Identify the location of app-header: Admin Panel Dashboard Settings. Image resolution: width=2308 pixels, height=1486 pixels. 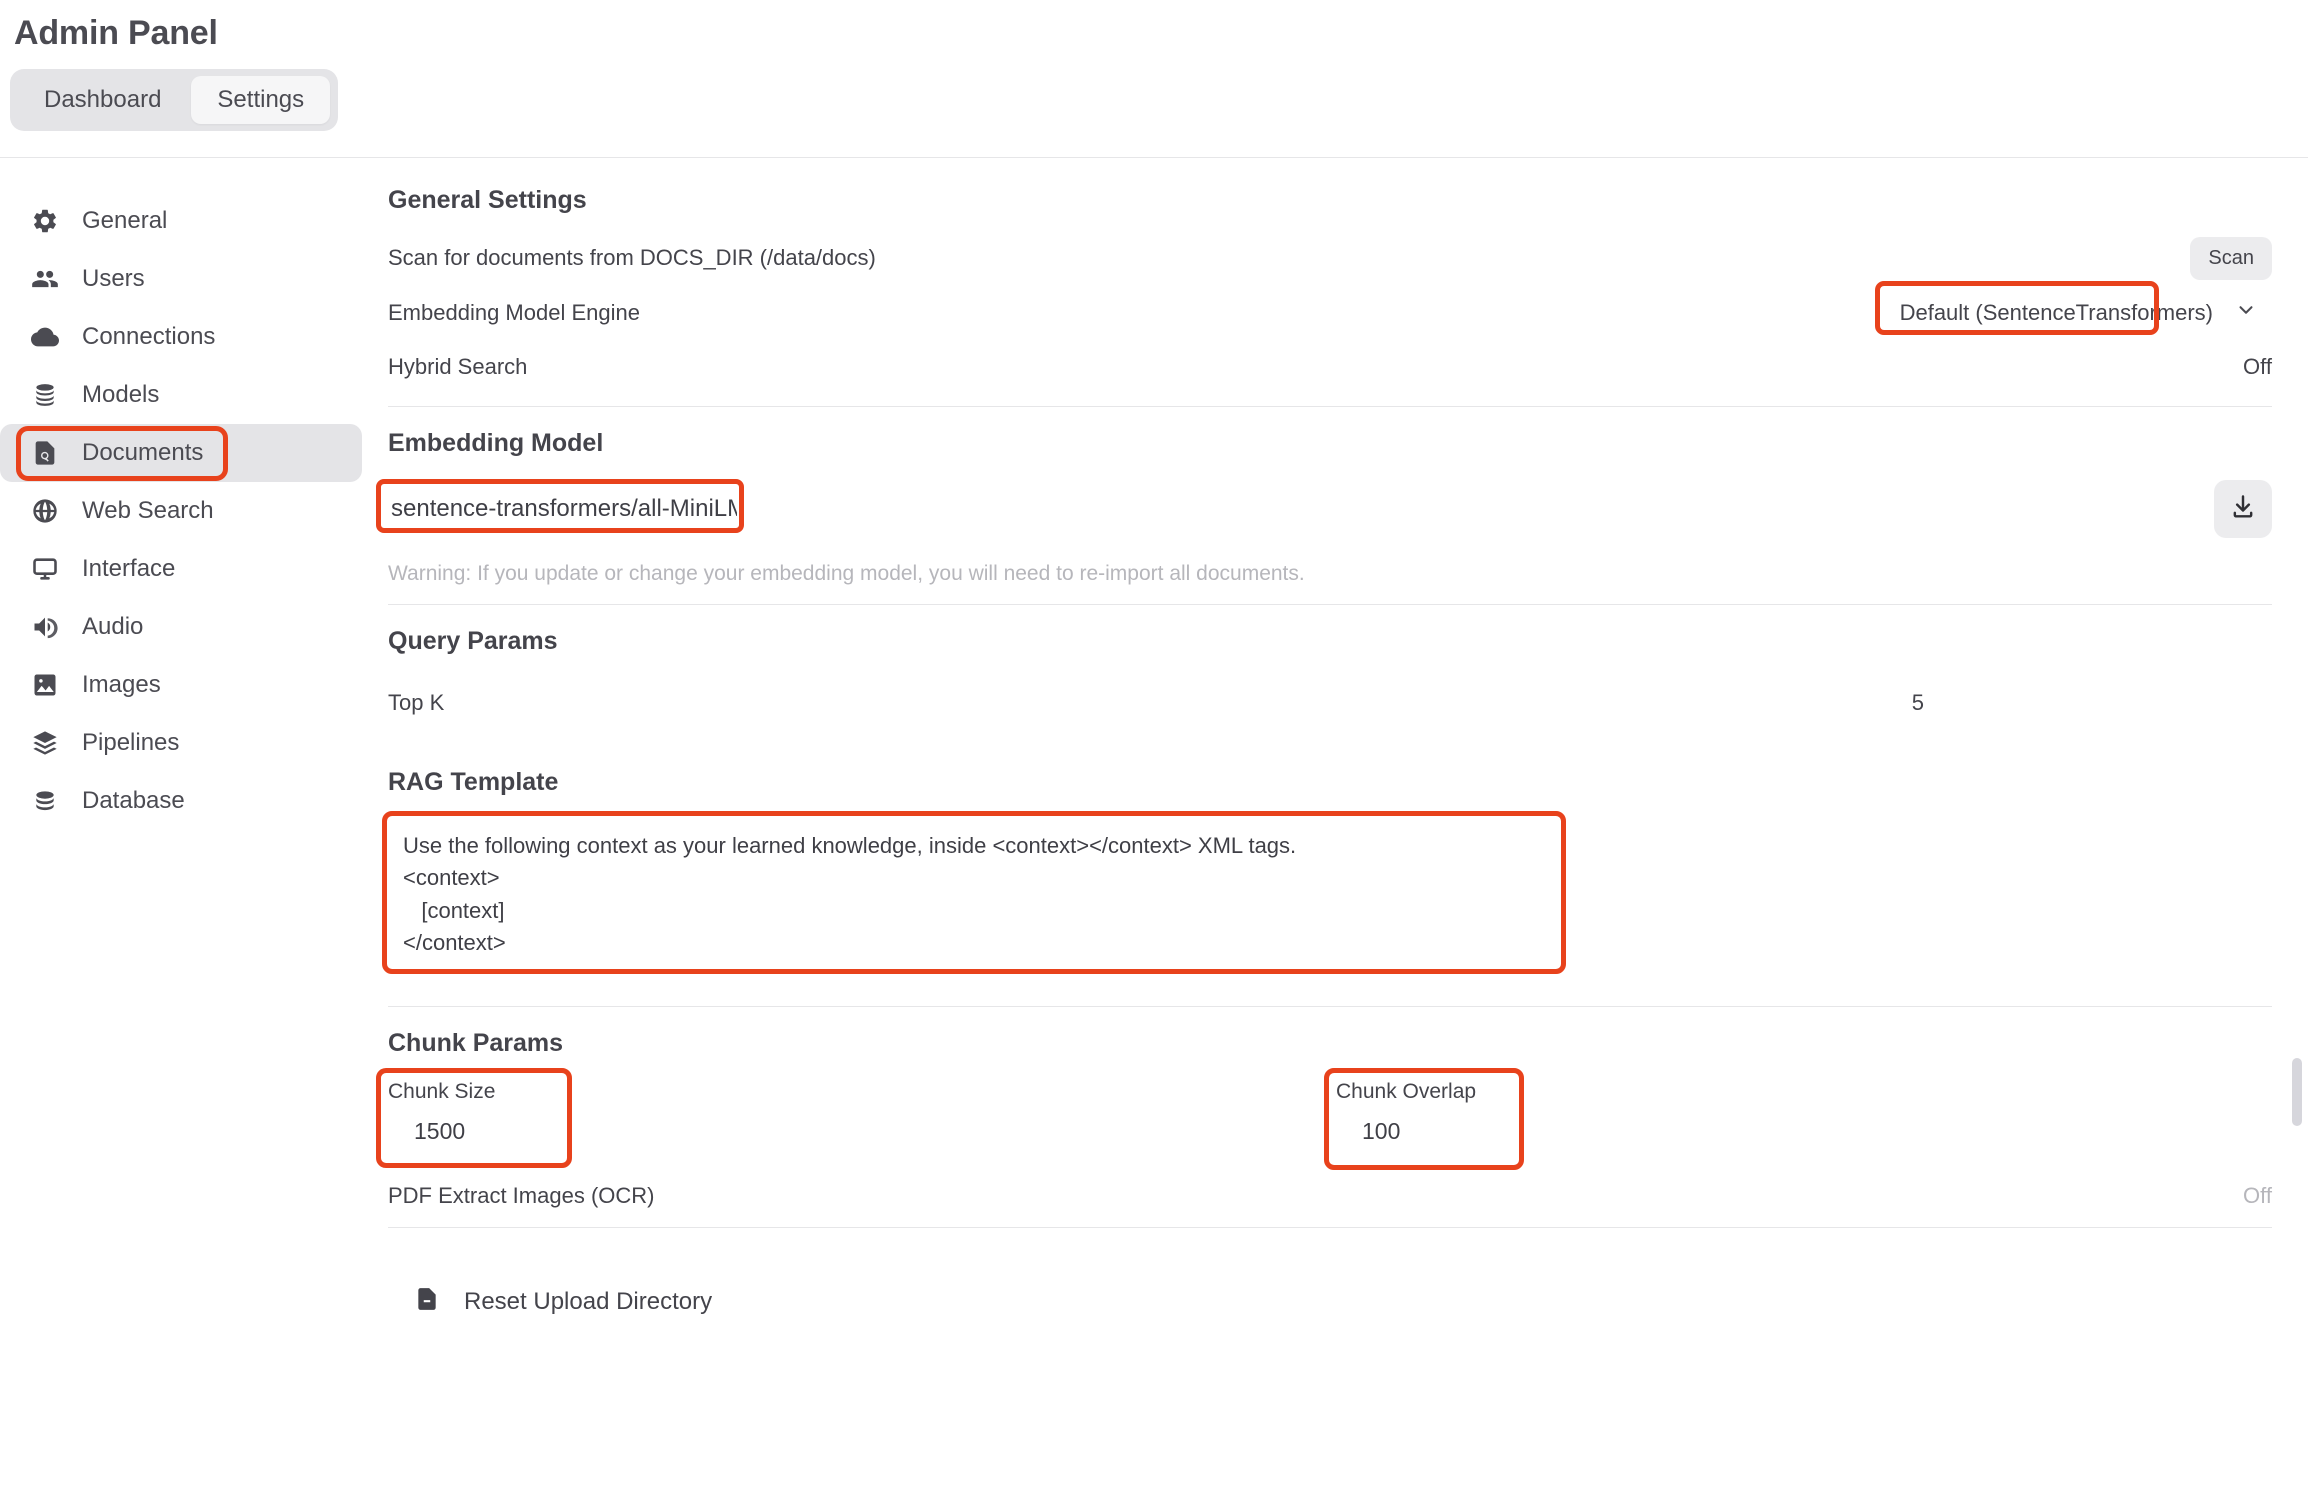
(1154, 79).